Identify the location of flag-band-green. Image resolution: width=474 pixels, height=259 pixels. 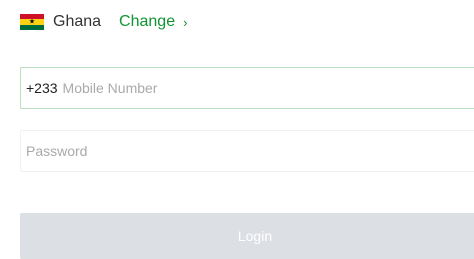
(32, 27).